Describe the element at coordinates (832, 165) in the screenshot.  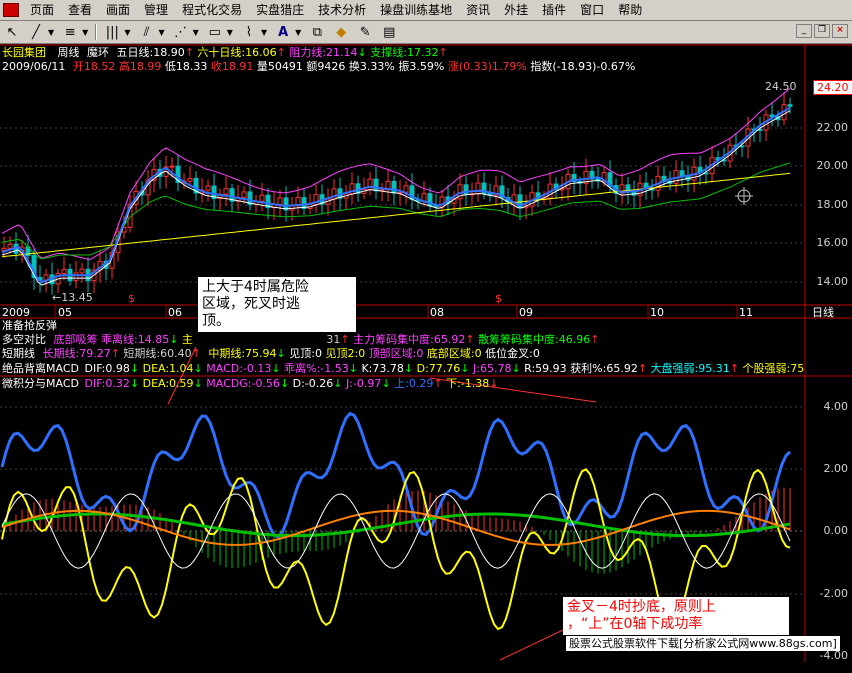
I see `price-axis-label: 20.00` at that location.